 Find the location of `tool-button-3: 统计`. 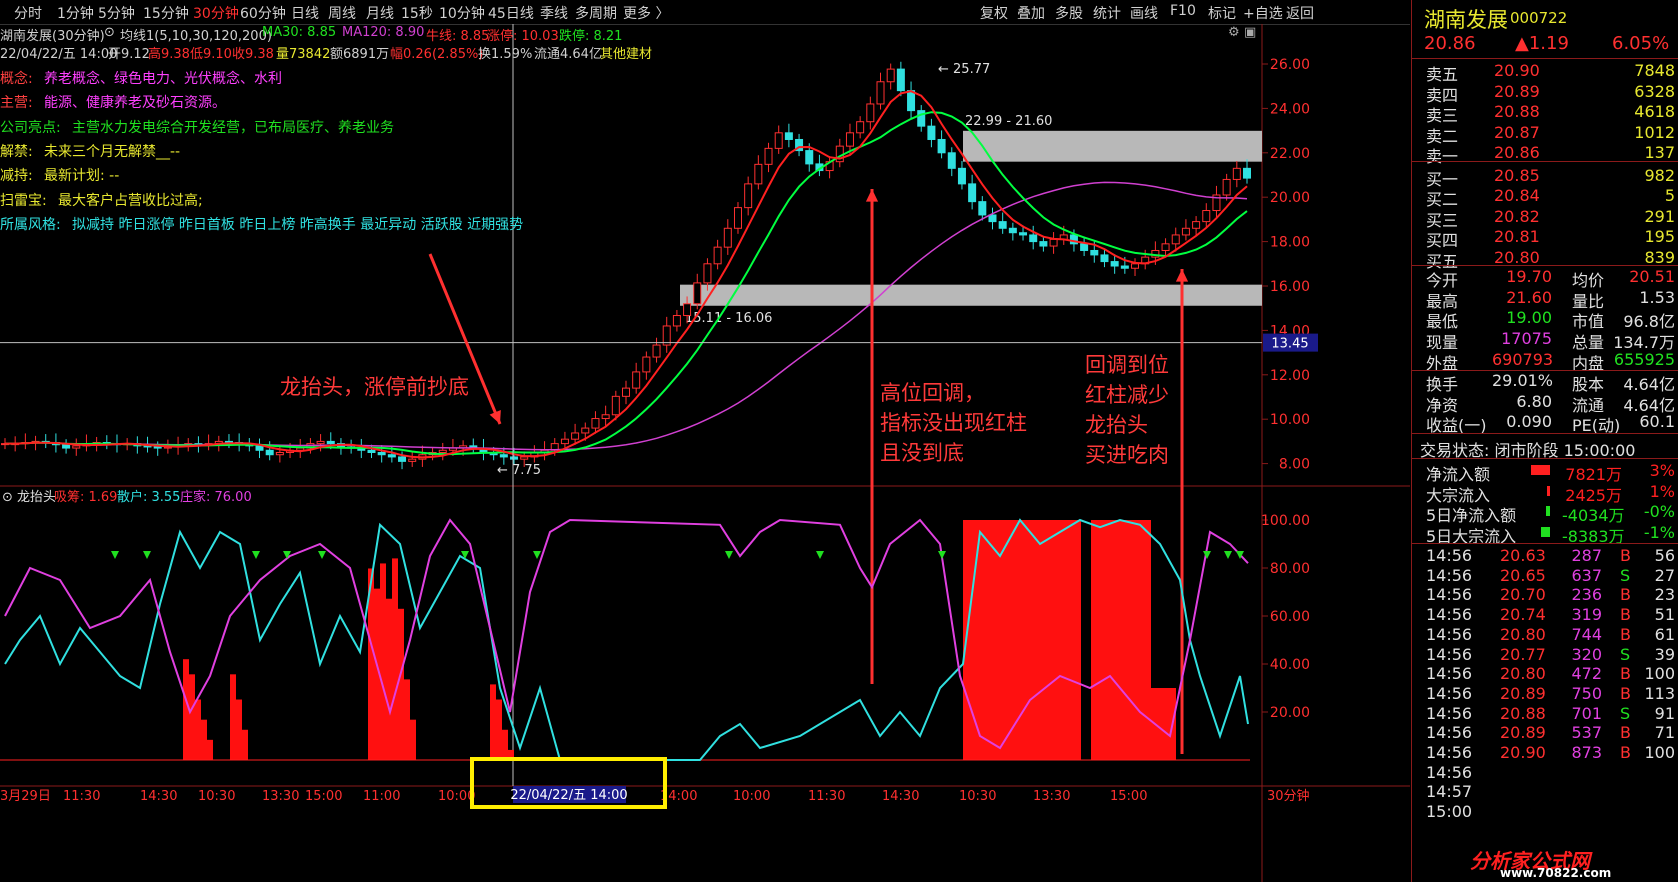

tool-button-3: 统计 is located at coordinates (1107, 13).